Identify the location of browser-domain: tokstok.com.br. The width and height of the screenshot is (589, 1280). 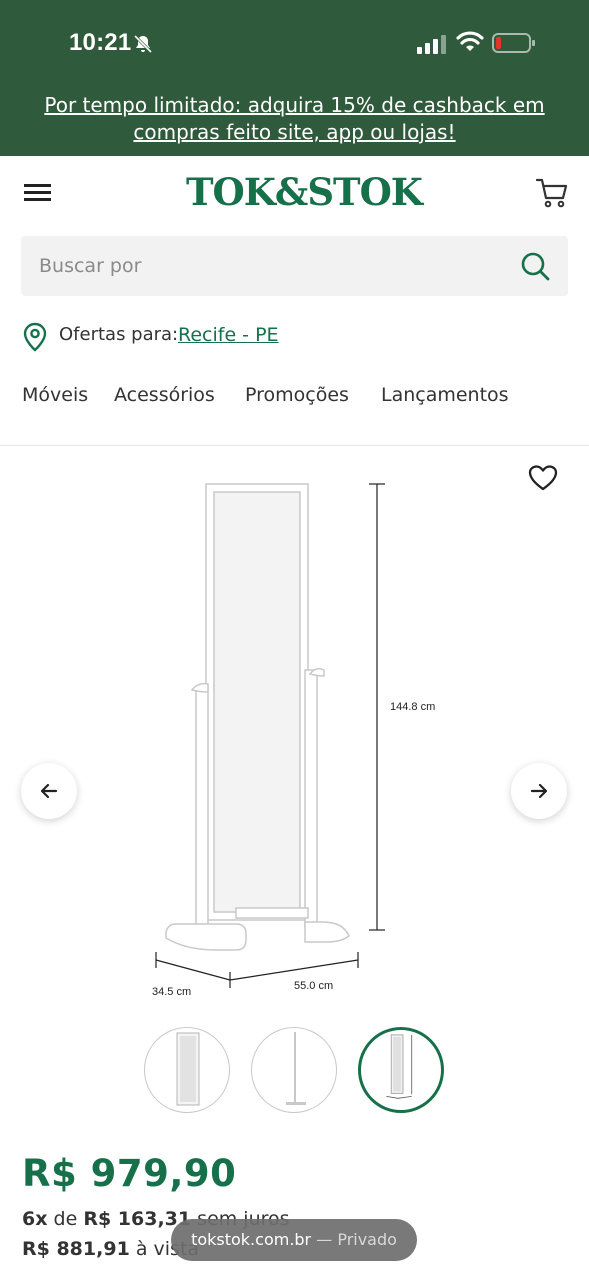
(251, 1239).